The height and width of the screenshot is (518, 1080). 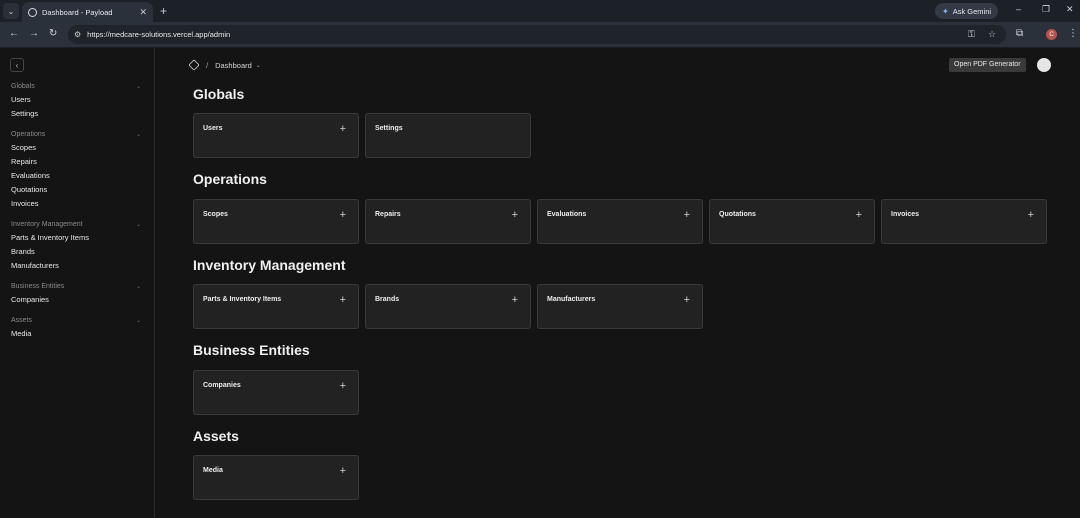 I want to click on sidebar-group-title: Inventory Management, so click(x=47, y=224).